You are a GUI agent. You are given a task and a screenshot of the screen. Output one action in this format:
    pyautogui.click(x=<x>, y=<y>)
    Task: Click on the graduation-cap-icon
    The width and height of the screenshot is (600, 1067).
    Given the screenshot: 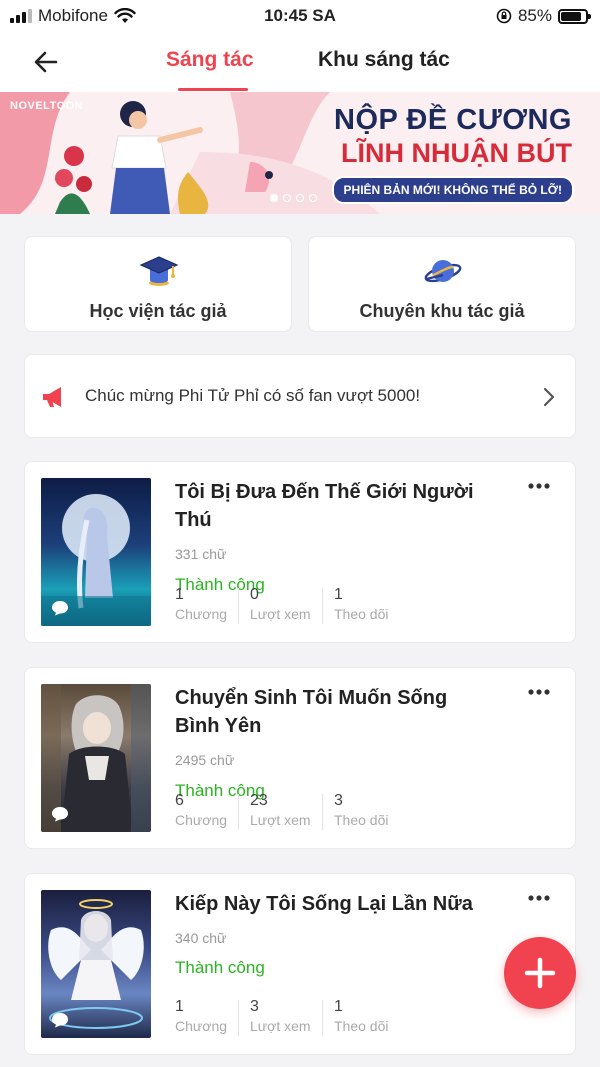 What is the action you would take?
    pyautogui.click(x=159, y=271)
    